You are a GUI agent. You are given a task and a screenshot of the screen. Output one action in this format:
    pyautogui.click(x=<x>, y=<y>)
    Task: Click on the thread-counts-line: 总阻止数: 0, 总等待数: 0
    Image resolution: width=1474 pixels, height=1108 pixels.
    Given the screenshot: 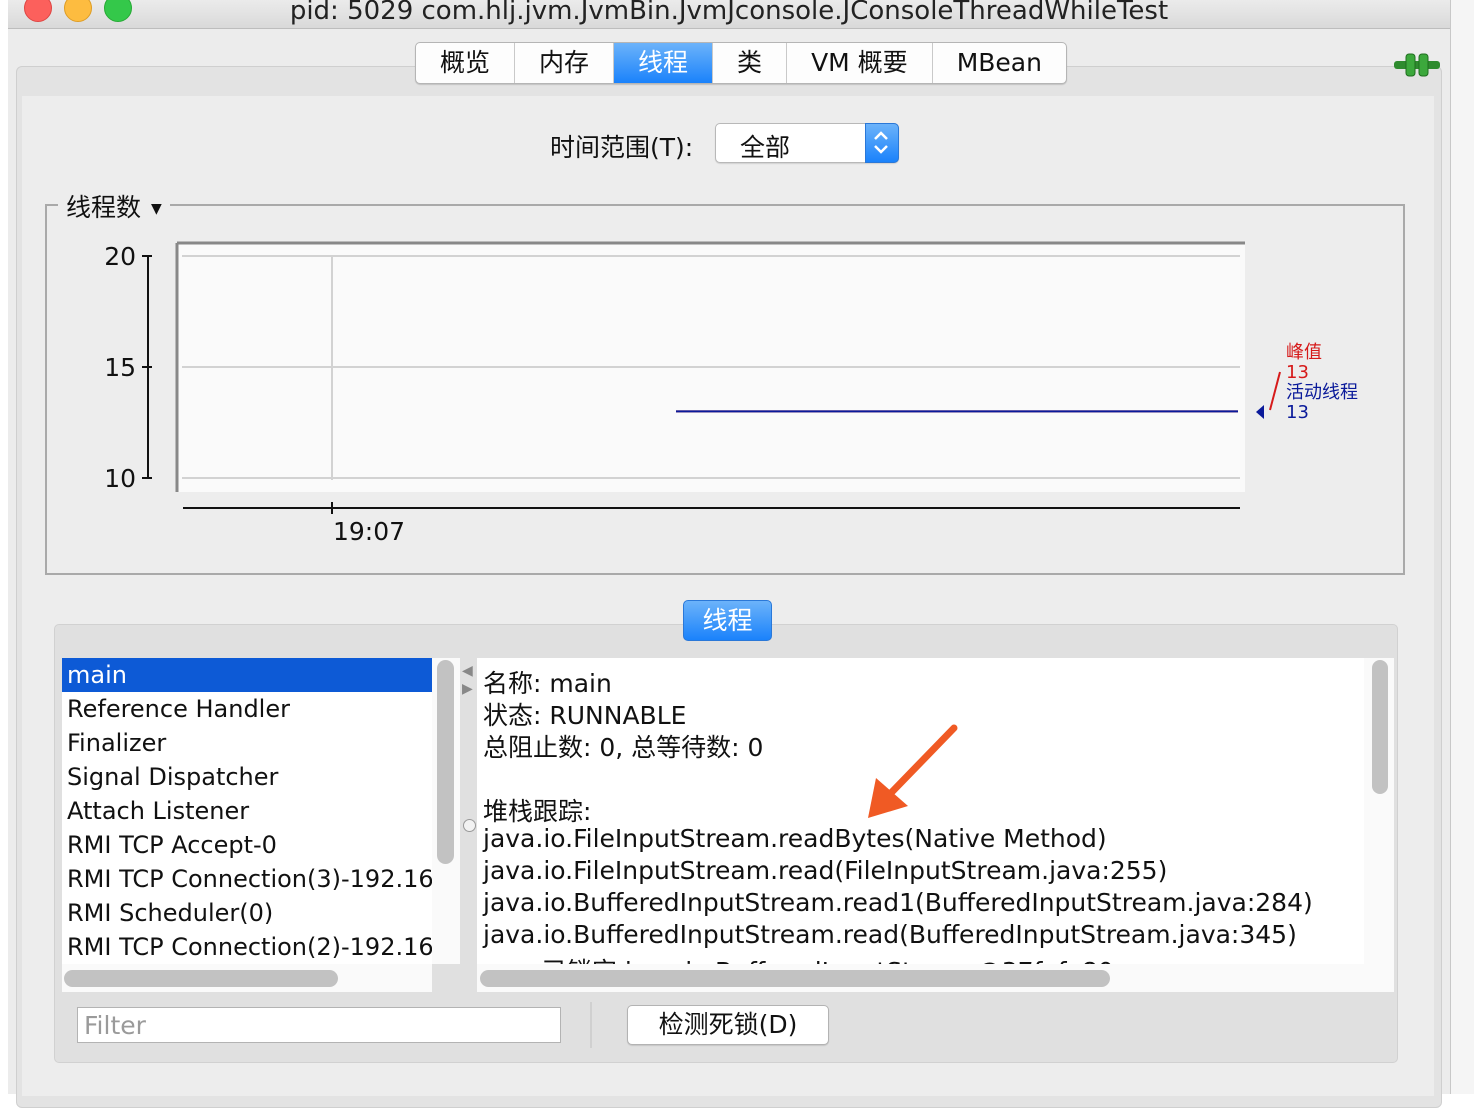 What is the action you would take?
    pyautogui.click(x=623, y=747)
    